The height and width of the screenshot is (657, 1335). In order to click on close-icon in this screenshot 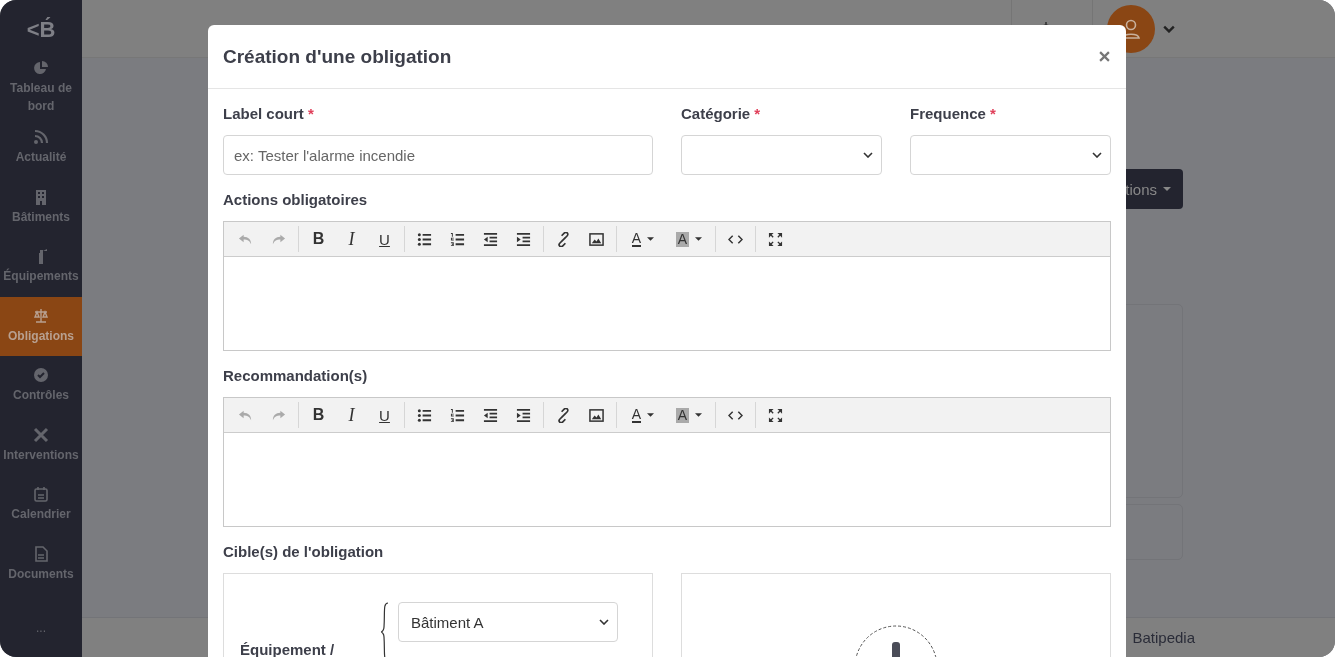, I will do `click(1104, 56)`.